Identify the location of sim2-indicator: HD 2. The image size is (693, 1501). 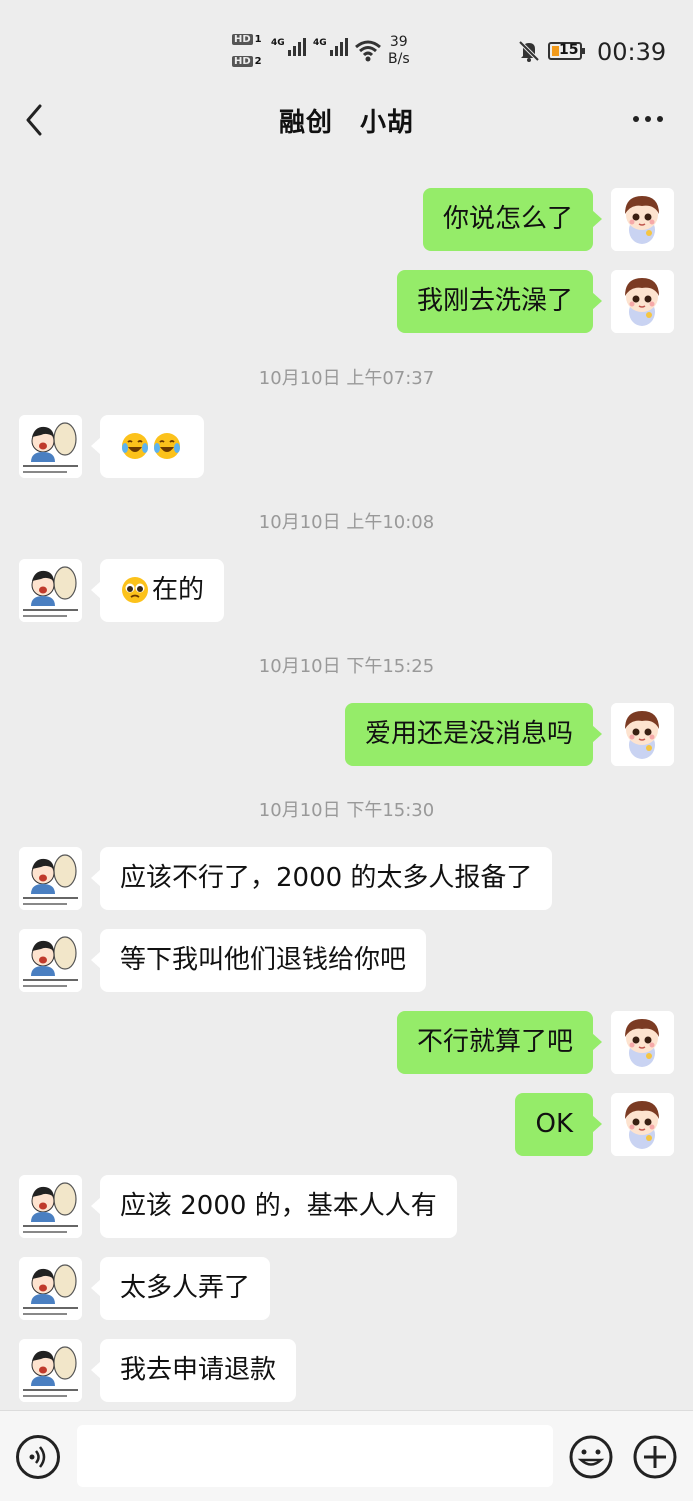
(247, 62).